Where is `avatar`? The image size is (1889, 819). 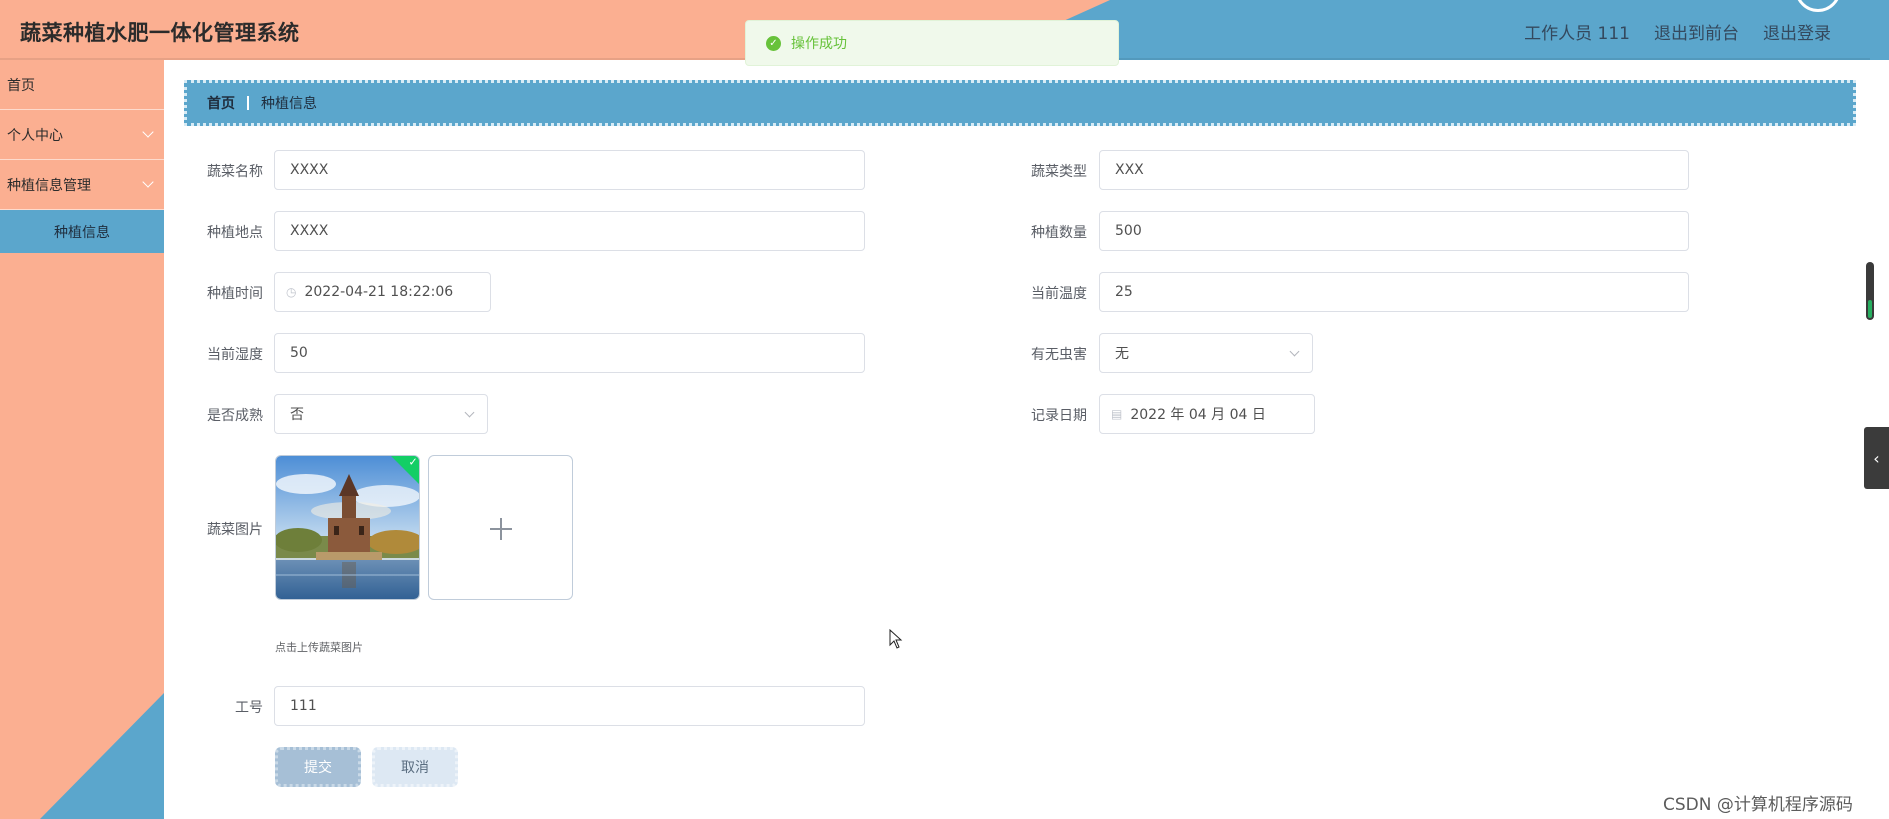 avatar is located at coordinates (1818, 6).